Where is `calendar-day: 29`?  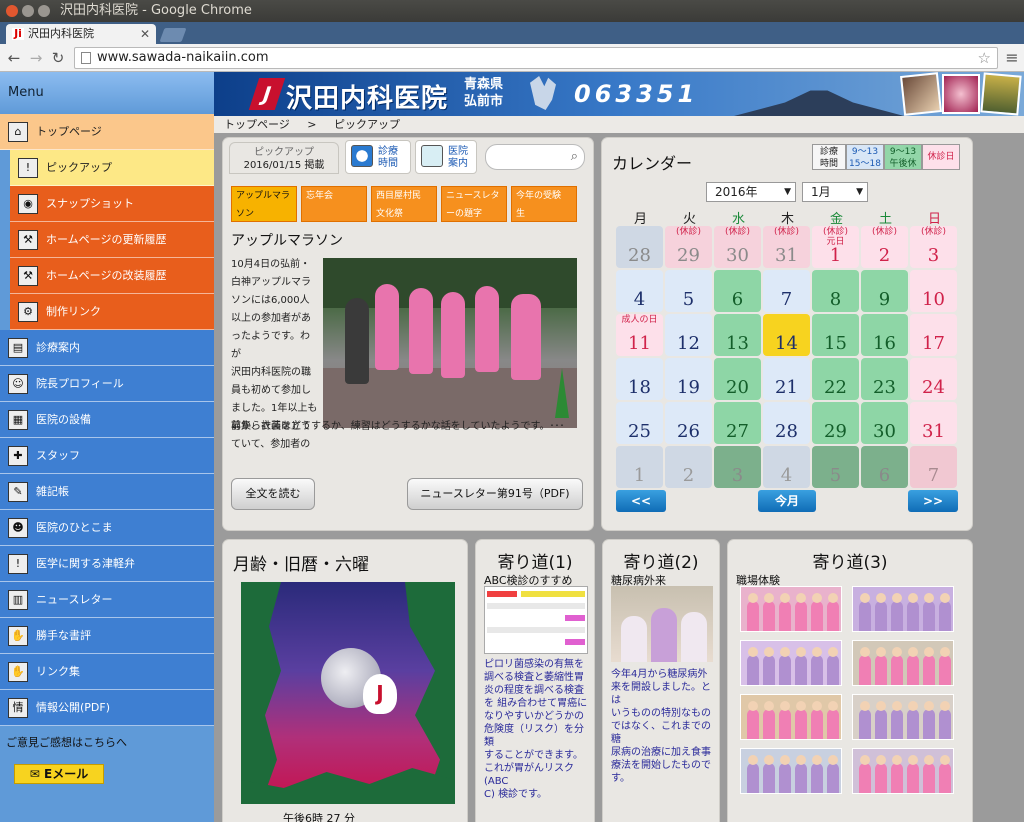
calendar-day: 29 is located at coordinates (835, 423).